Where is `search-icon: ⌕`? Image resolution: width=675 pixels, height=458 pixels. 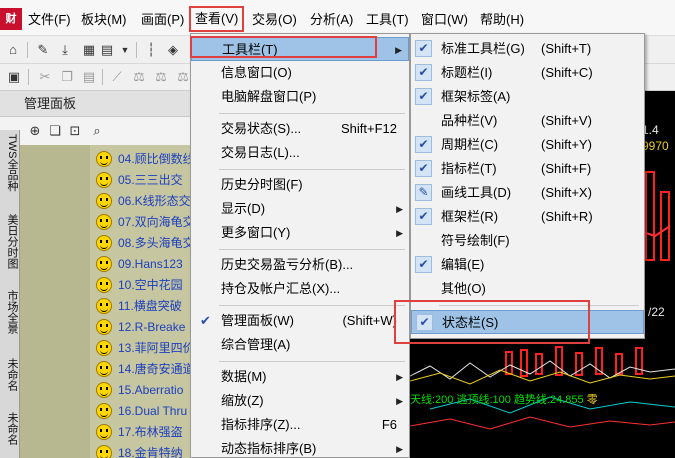 search-icon: ⌕ is located at coordinates (97, 131).